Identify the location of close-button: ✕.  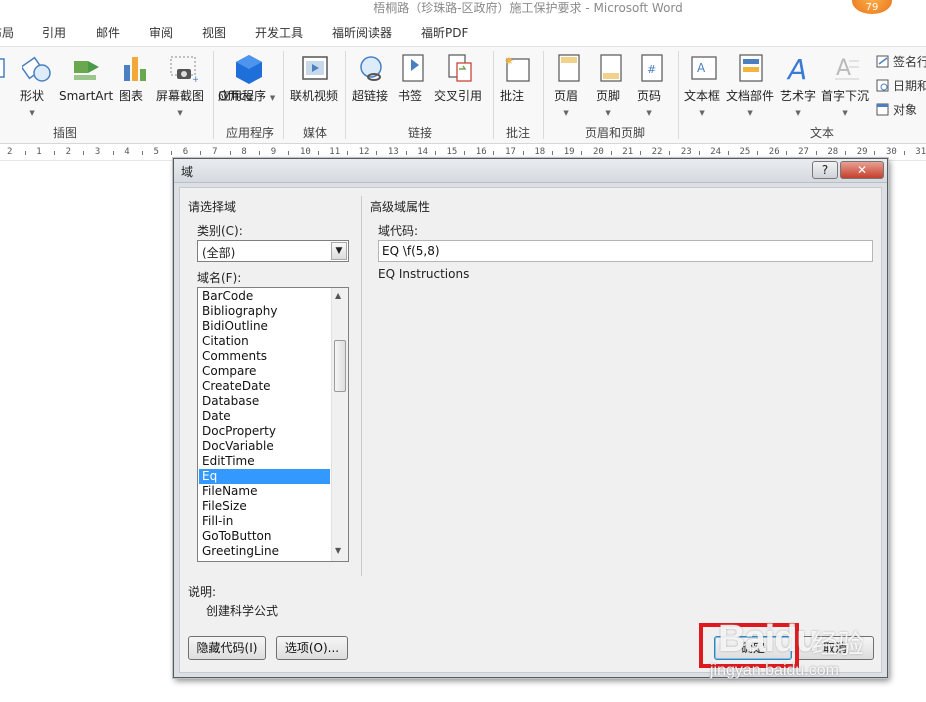
(862, 170).